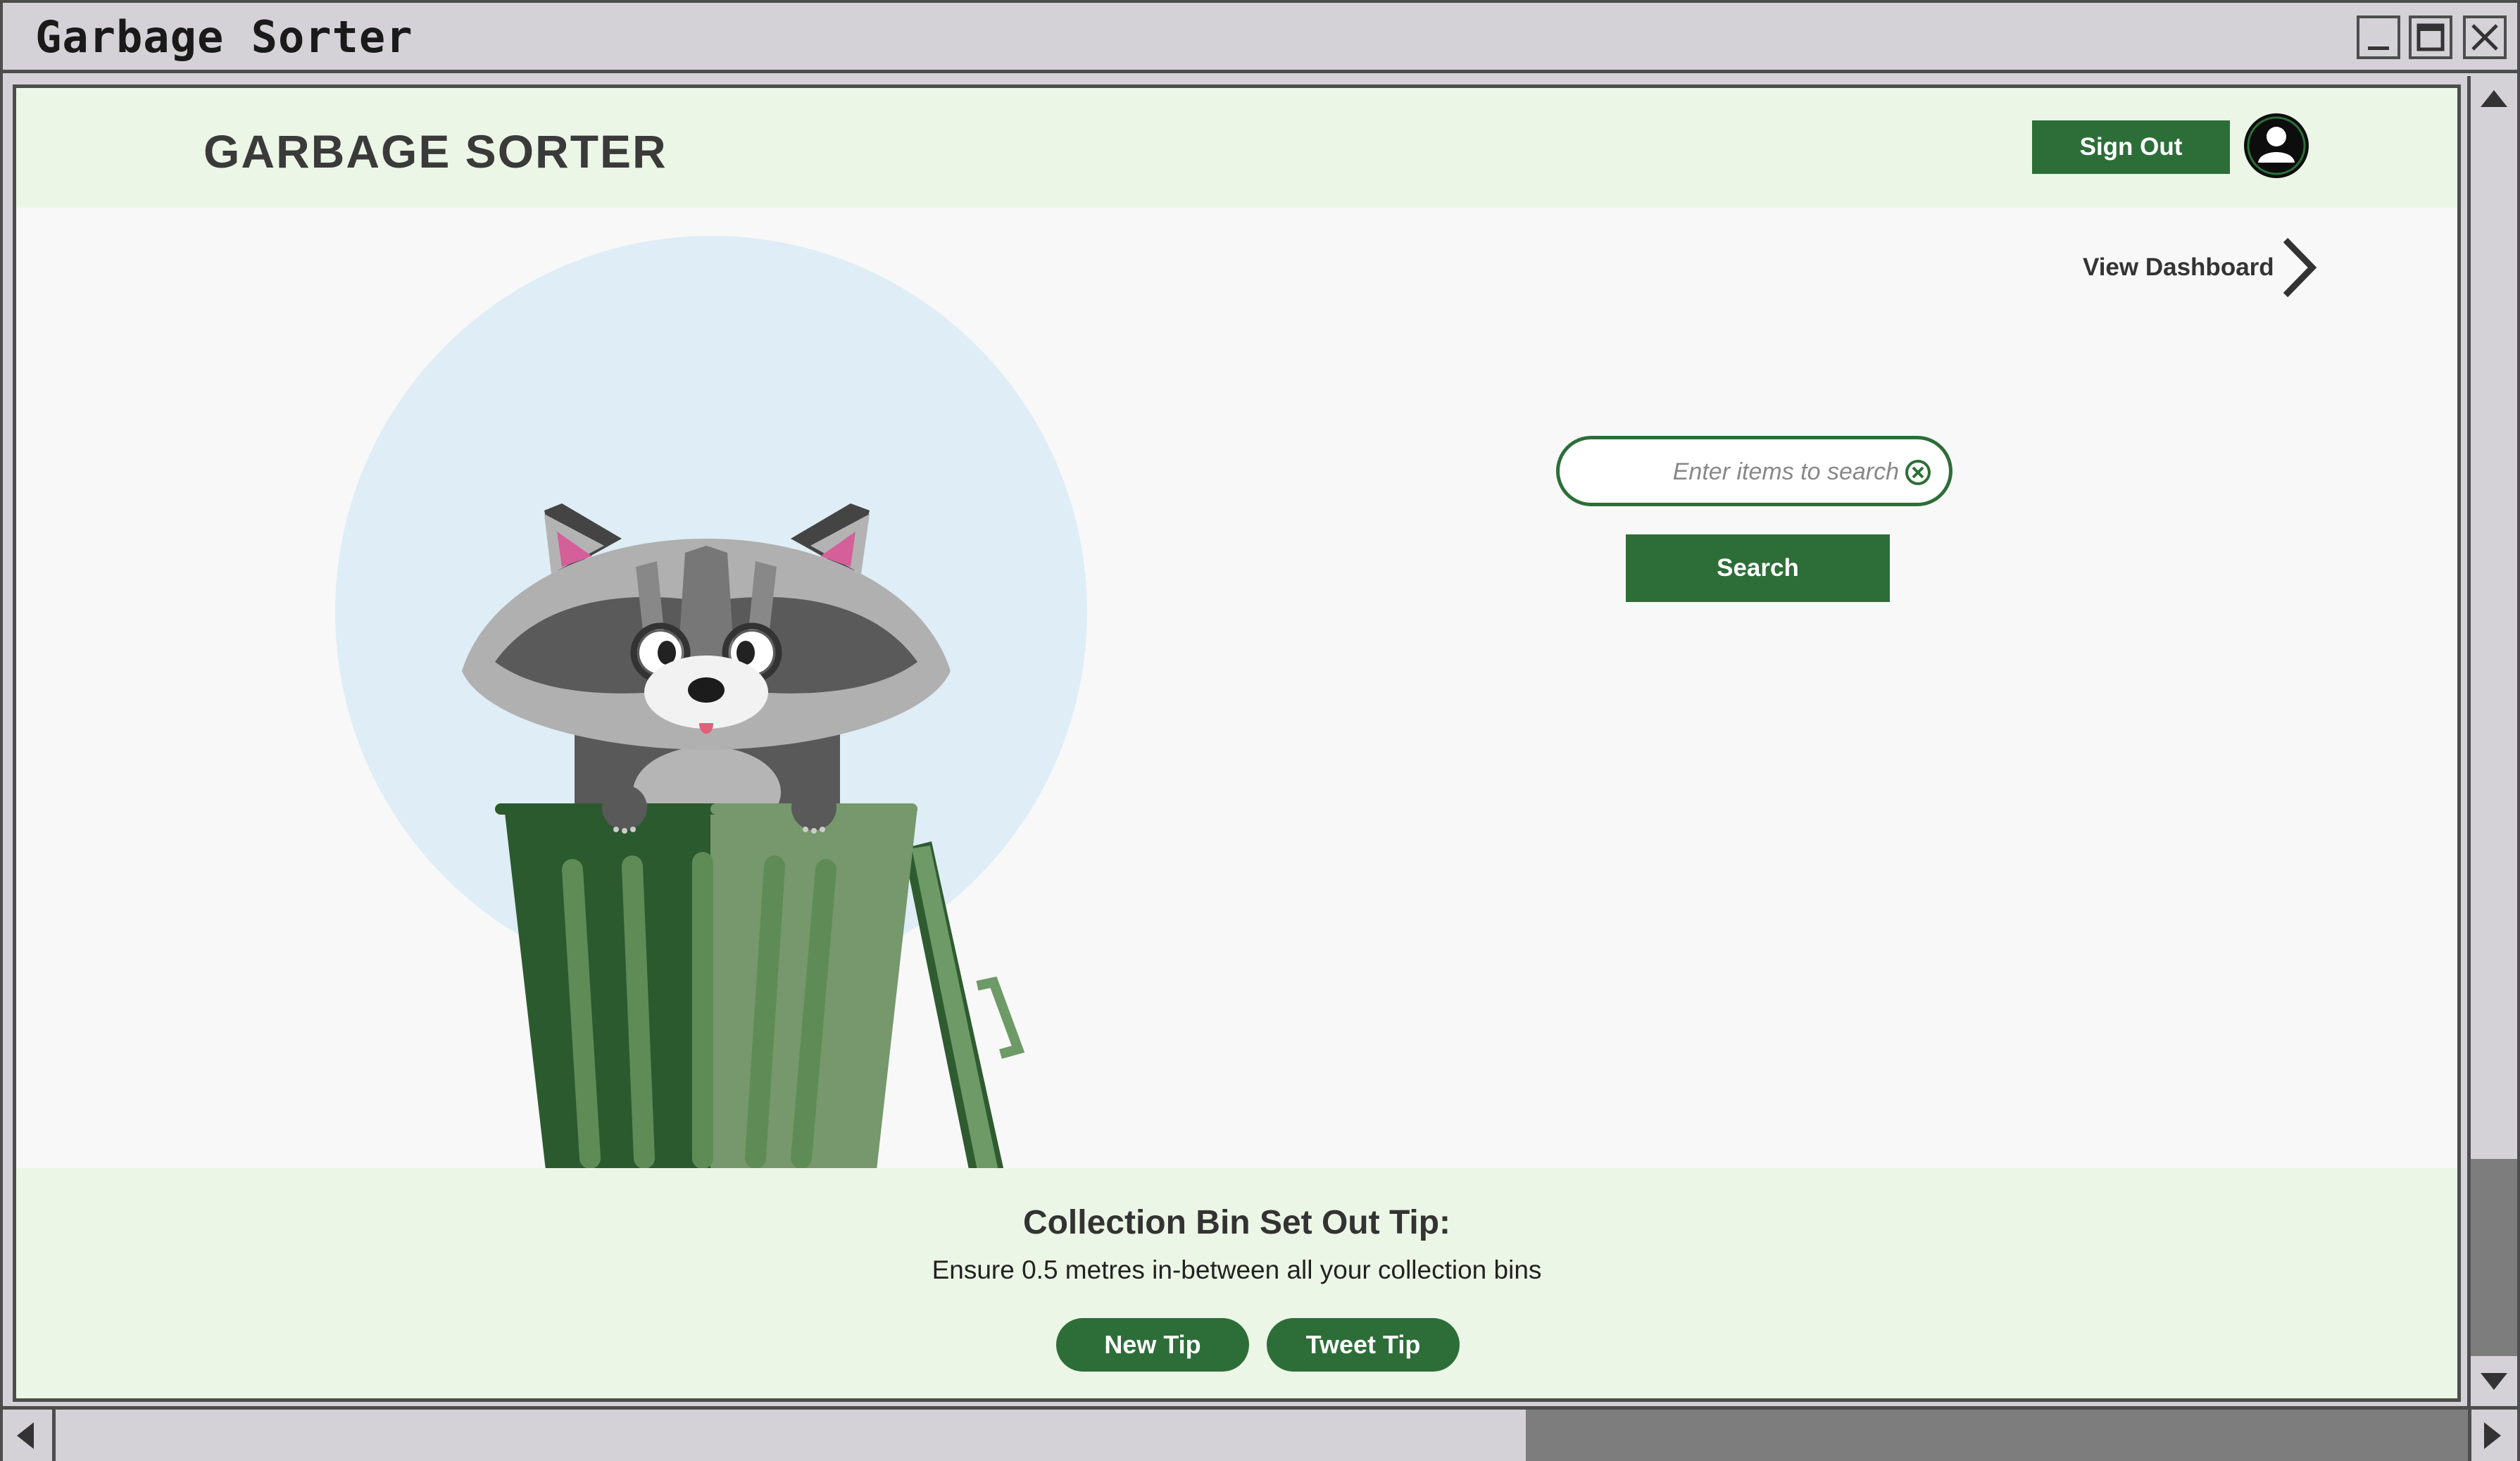 Image resolution: width=2520 pixels, height=1461 pixels. Describe the element at coordinates (2378, 37) in the screenshot. I see `minimize-button` at that location.